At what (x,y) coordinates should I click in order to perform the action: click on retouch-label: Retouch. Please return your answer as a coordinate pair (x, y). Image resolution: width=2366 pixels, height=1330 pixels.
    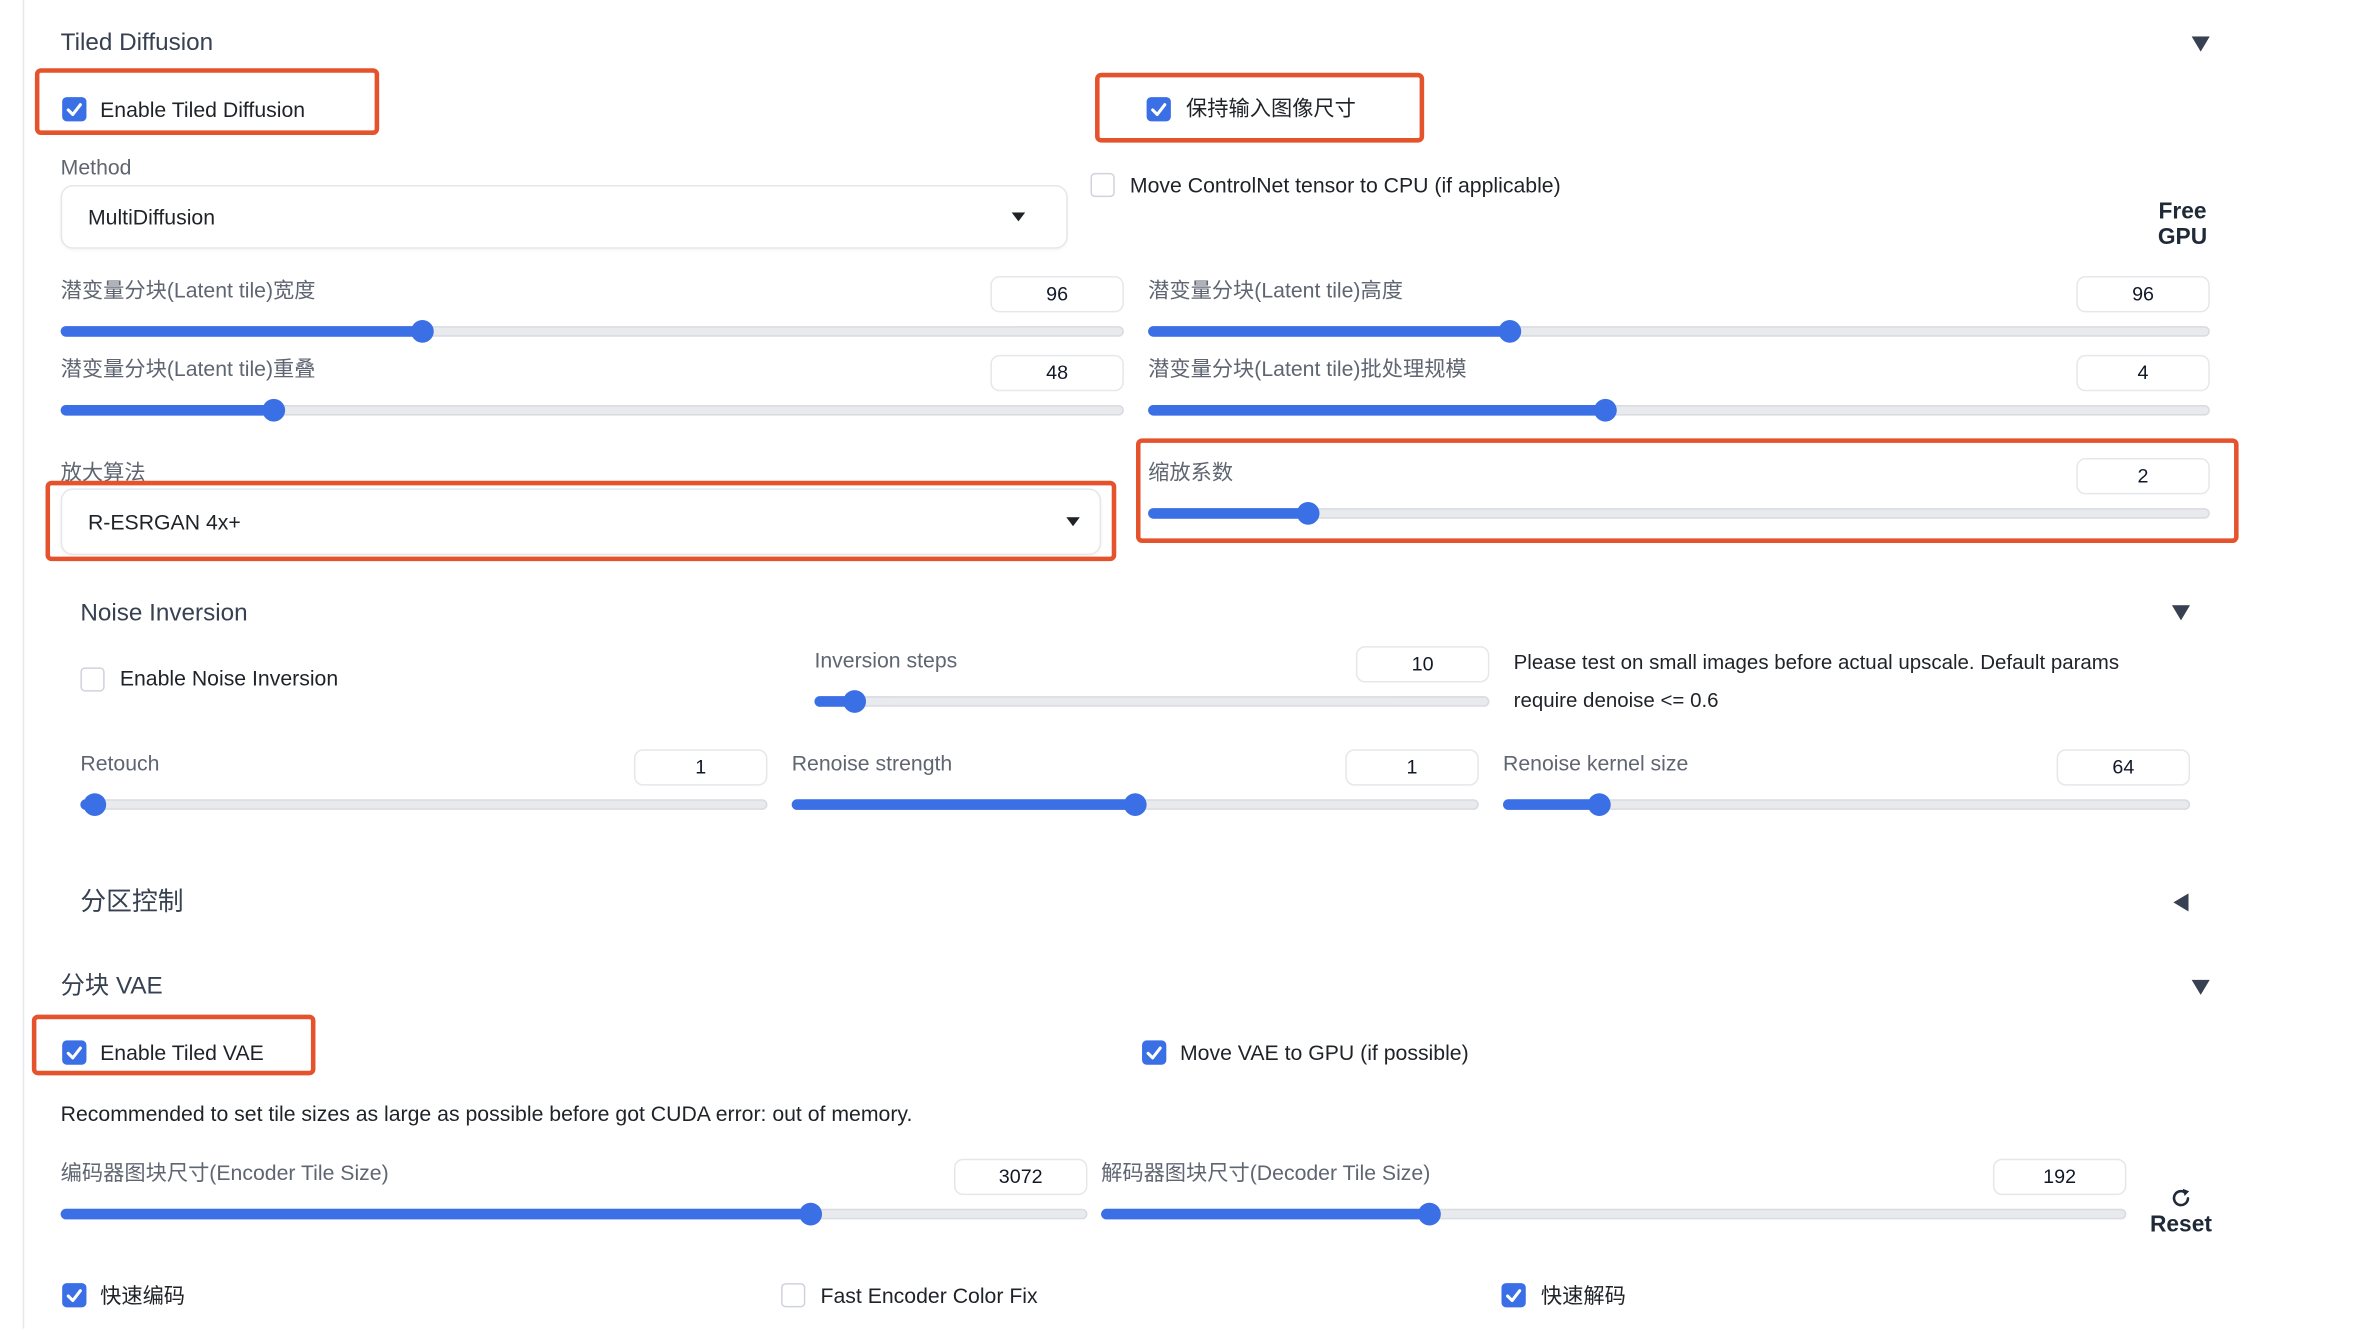
    Looking at the image, I should click on (120, 763).